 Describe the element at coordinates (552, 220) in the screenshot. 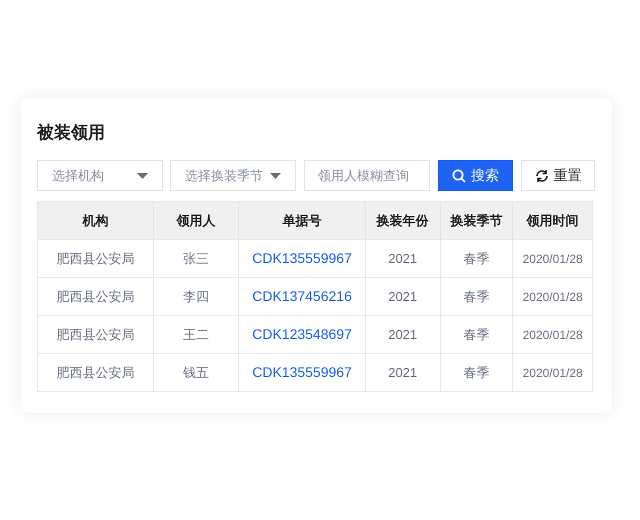

I see `column-header: 领用时间` at that location.